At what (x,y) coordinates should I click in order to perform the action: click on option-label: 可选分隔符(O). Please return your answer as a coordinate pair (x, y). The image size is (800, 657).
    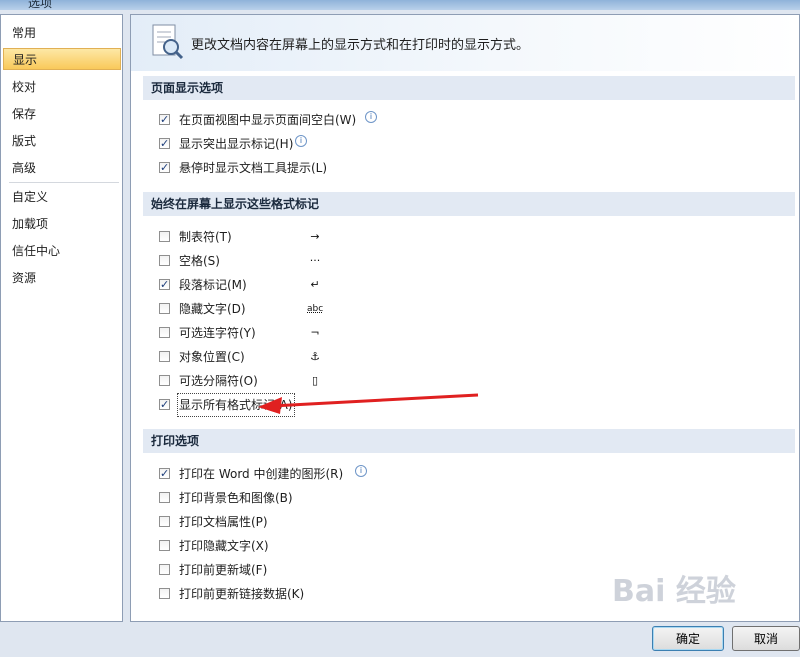
    Looking at the image, I should click on (218, 381).